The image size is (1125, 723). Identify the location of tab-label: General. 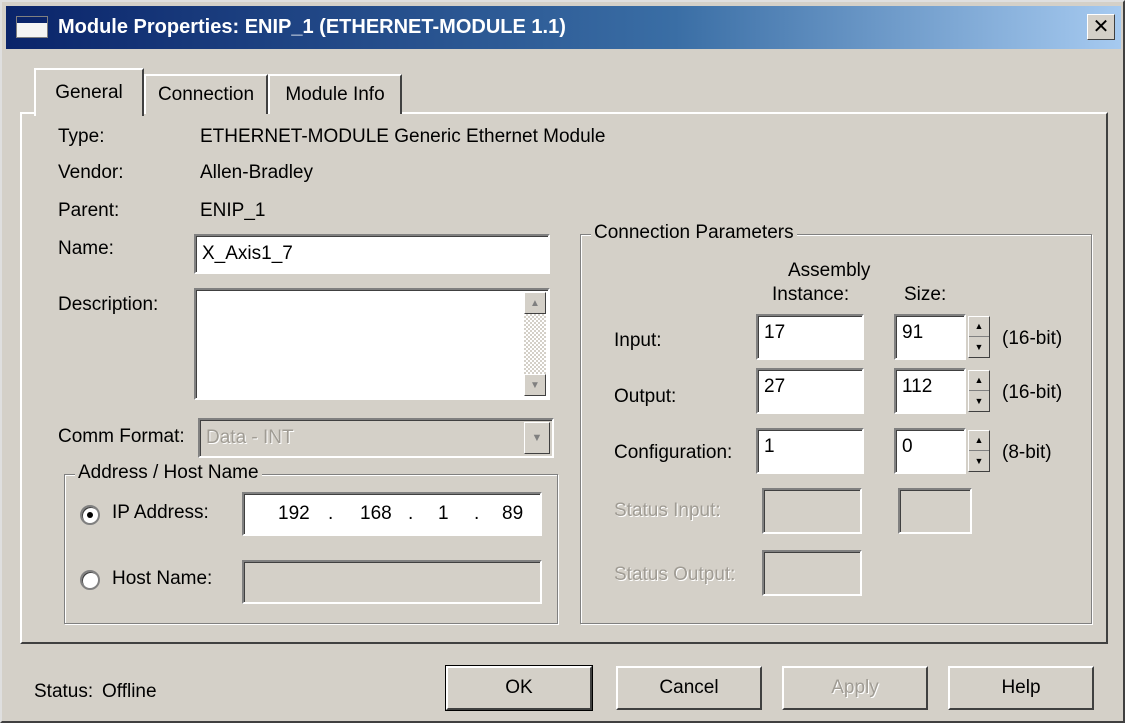
(89, 92).